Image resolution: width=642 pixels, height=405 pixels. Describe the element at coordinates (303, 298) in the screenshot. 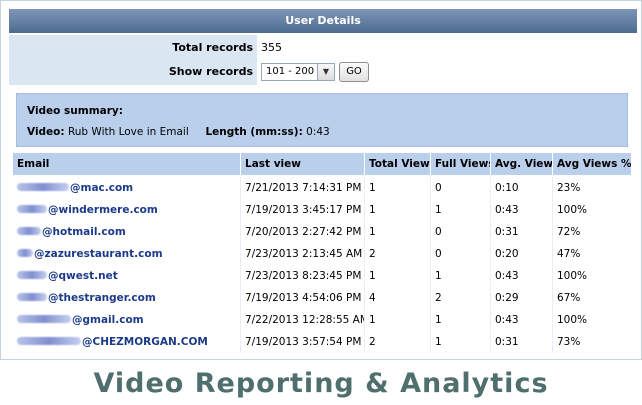

I see `last-view-cell: 7/19/2013 4:54:06 PM` at that location.